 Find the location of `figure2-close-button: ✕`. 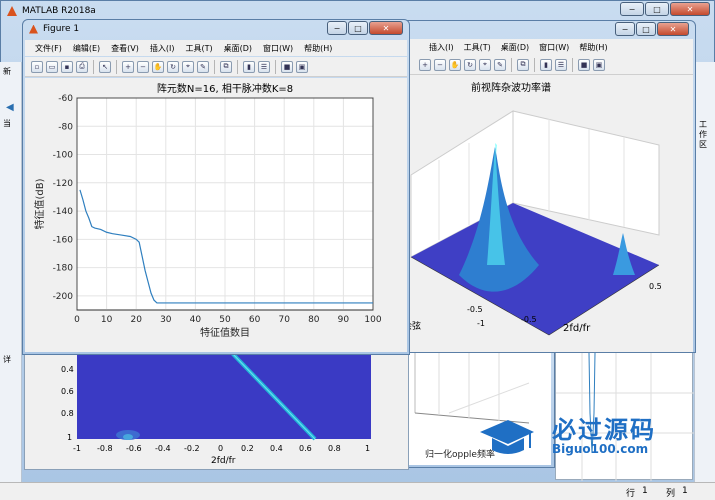

figure2-close-button: ✕ is located at coordinates (673, 29).